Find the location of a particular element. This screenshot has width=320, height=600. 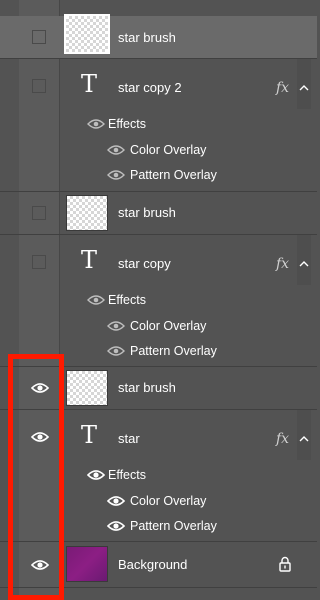

layer-name: Background is located at coordinates (153, 564).